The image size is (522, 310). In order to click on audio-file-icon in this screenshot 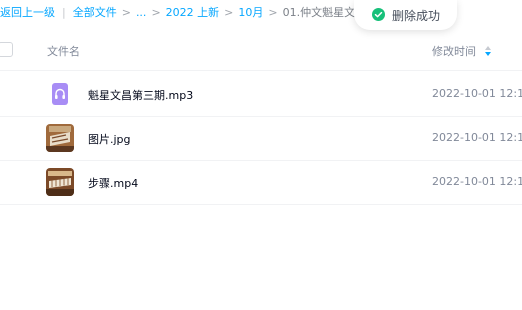, I will do `click(60, 94)`.